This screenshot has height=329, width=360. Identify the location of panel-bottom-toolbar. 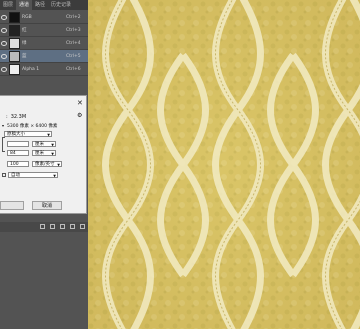
(44, 227).